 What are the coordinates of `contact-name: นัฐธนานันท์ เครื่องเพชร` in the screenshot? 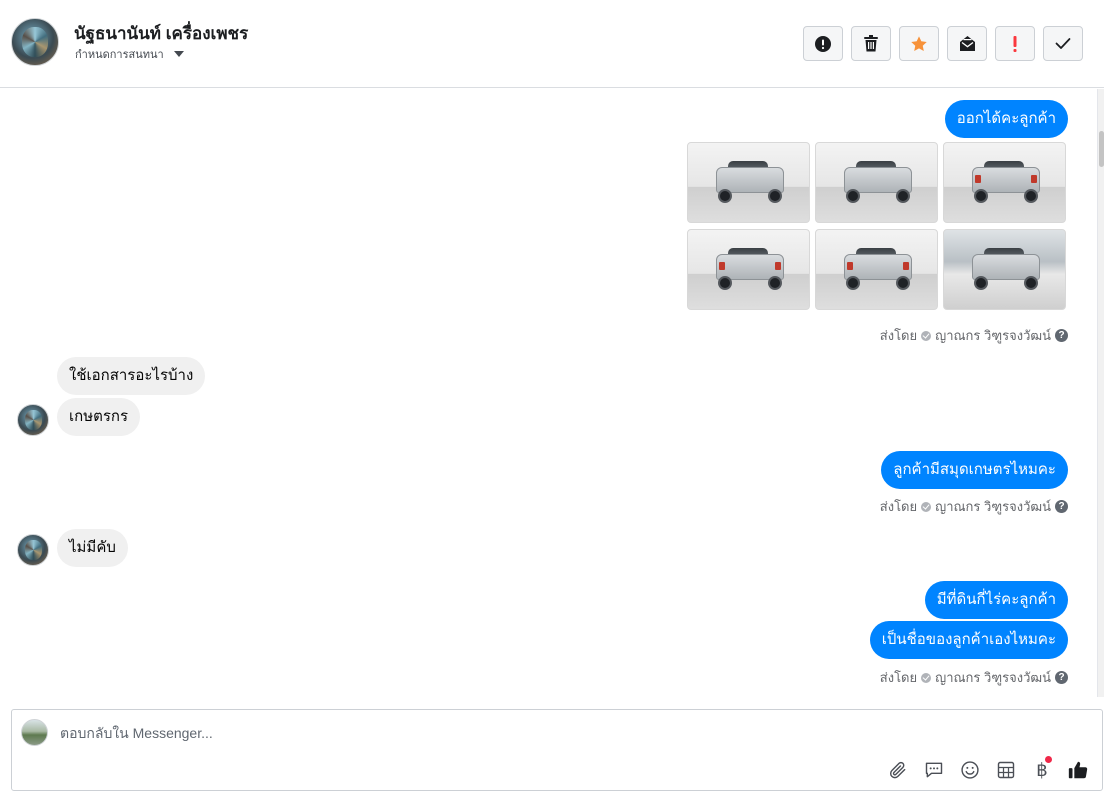 It's located at (161, 33).